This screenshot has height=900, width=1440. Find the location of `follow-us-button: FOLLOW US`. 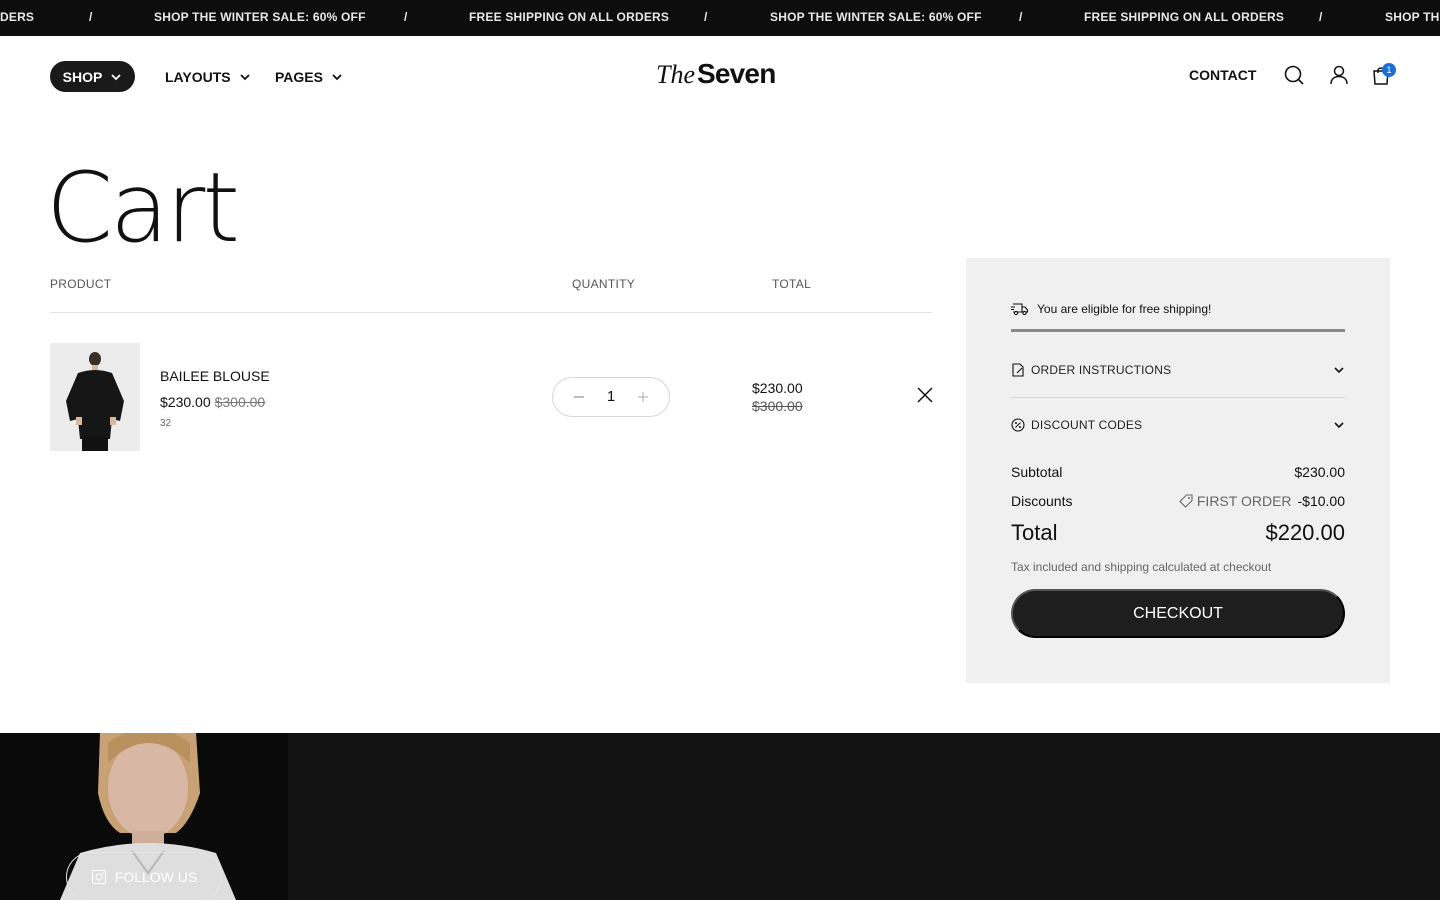

follow-us-button: FOLLOW US is located at coordinates (144, 876).